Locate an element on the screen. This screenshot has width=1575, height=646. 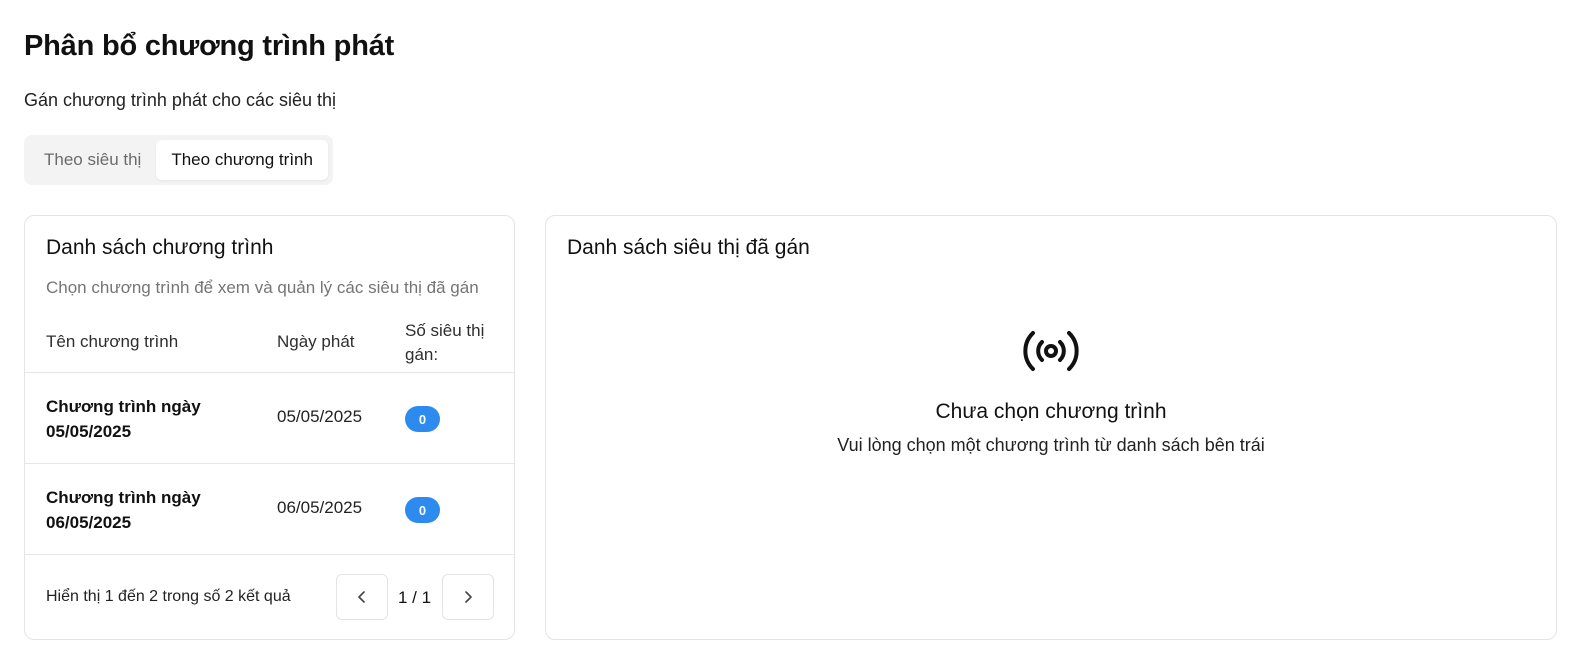
column-header-store-count: Số siêu thị gán: is located at coordinates (445, 342).